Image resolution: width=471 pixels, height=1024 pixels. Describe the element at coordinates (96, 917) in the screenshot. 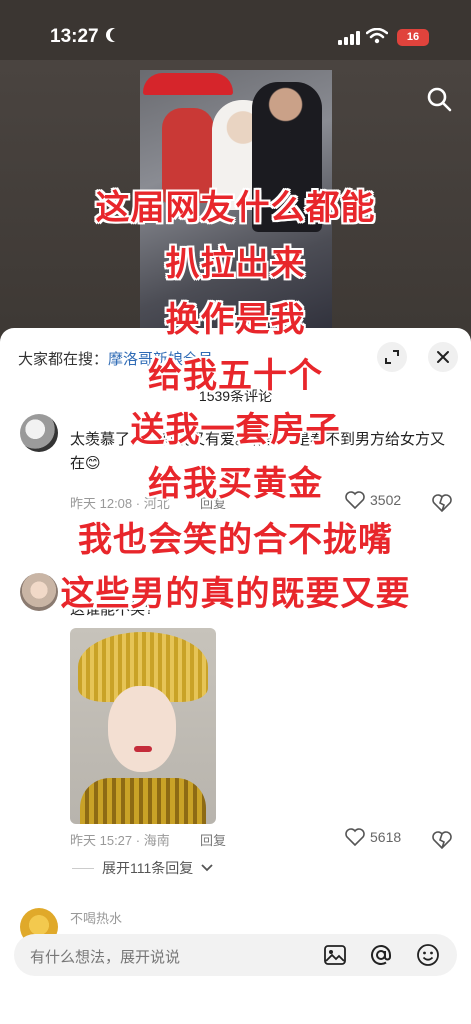

I see `comment-author: 不喝热水` at that location.